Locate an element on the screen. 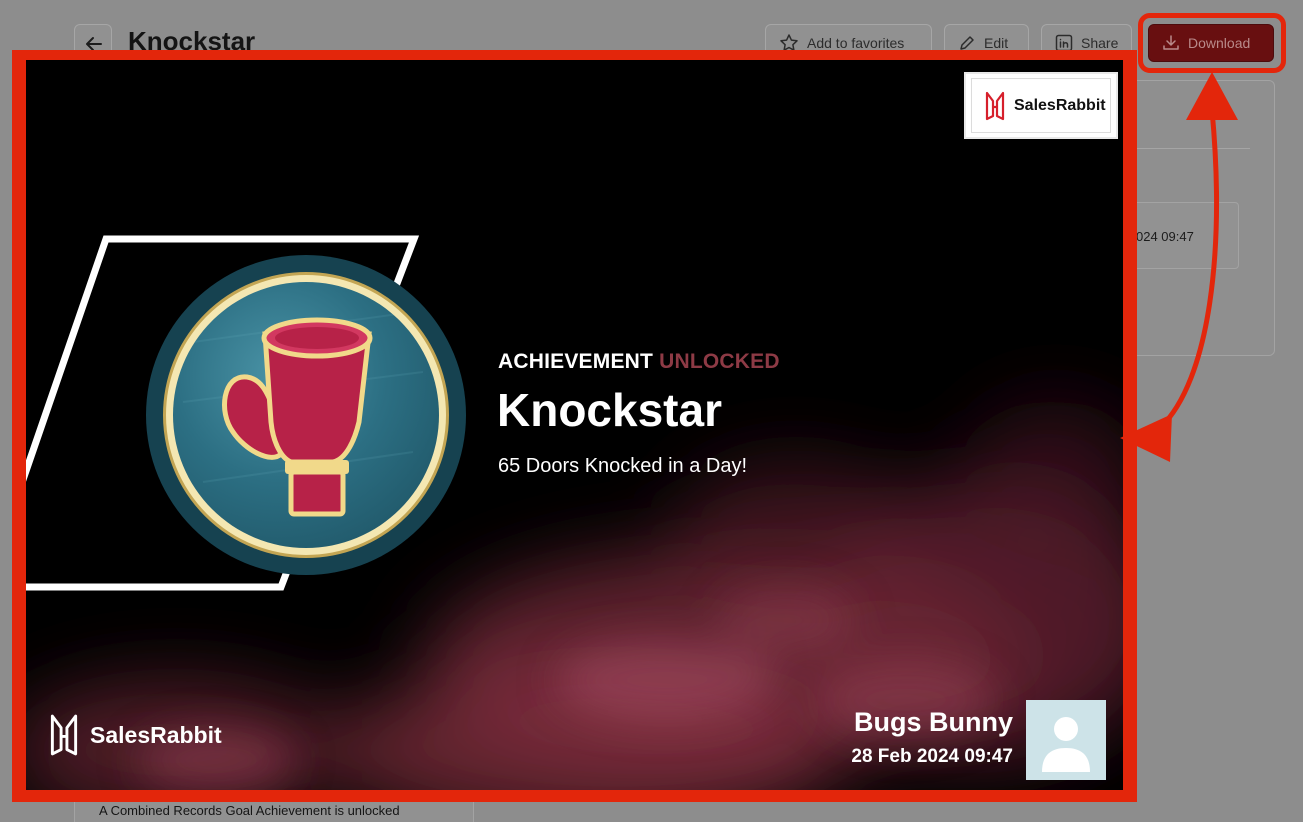 This screenshot has height=822, width=1303. download-highlight-annotation is located at coordinates (1212, 43).